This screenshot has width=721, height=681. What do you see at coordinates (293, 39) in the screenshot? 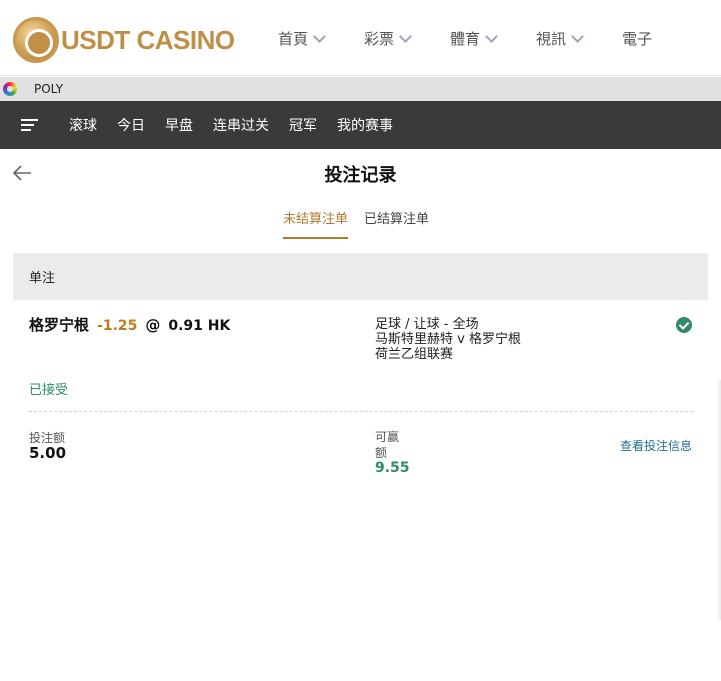
I see `nav-label: 首頁` at bounding box center [293, 39].